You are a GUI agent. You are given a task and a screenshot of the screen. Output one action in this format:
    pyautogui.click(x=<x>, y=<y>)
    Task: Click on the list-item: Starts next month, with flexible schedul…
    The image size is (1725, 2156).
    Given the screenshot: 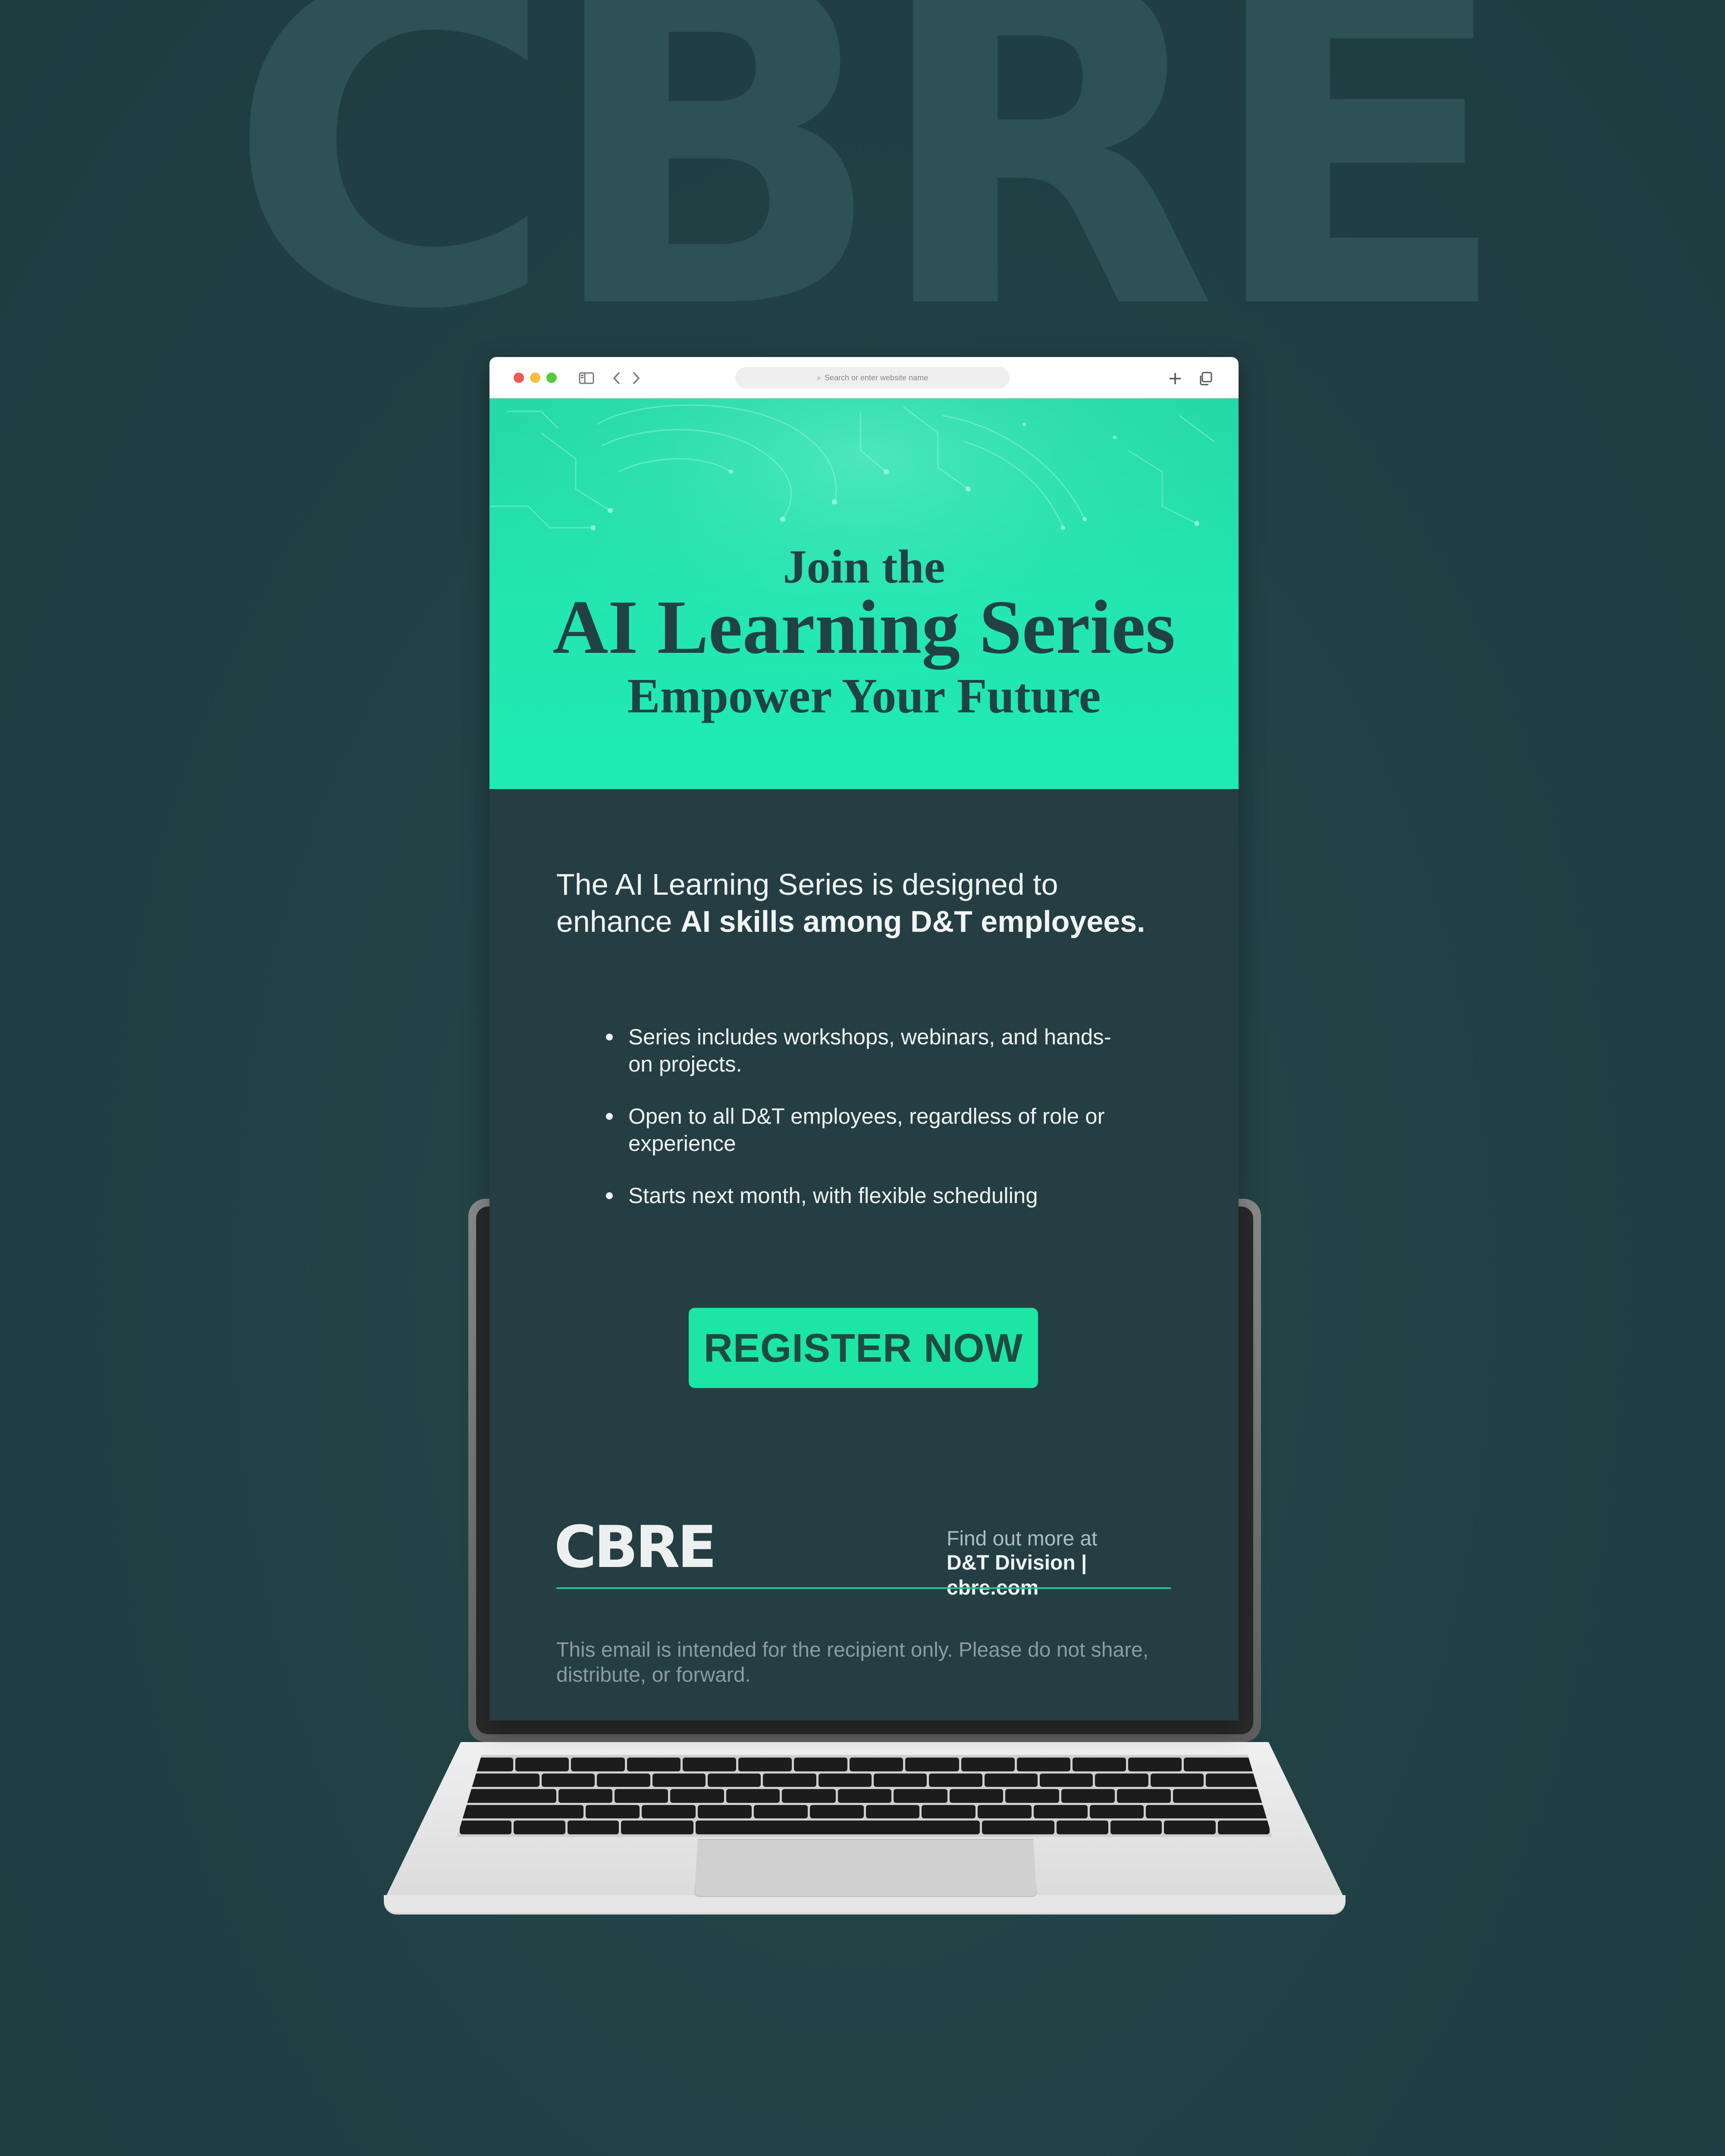 What is the action you would take?
    pyautogui.click(x=861, y=1195)
    